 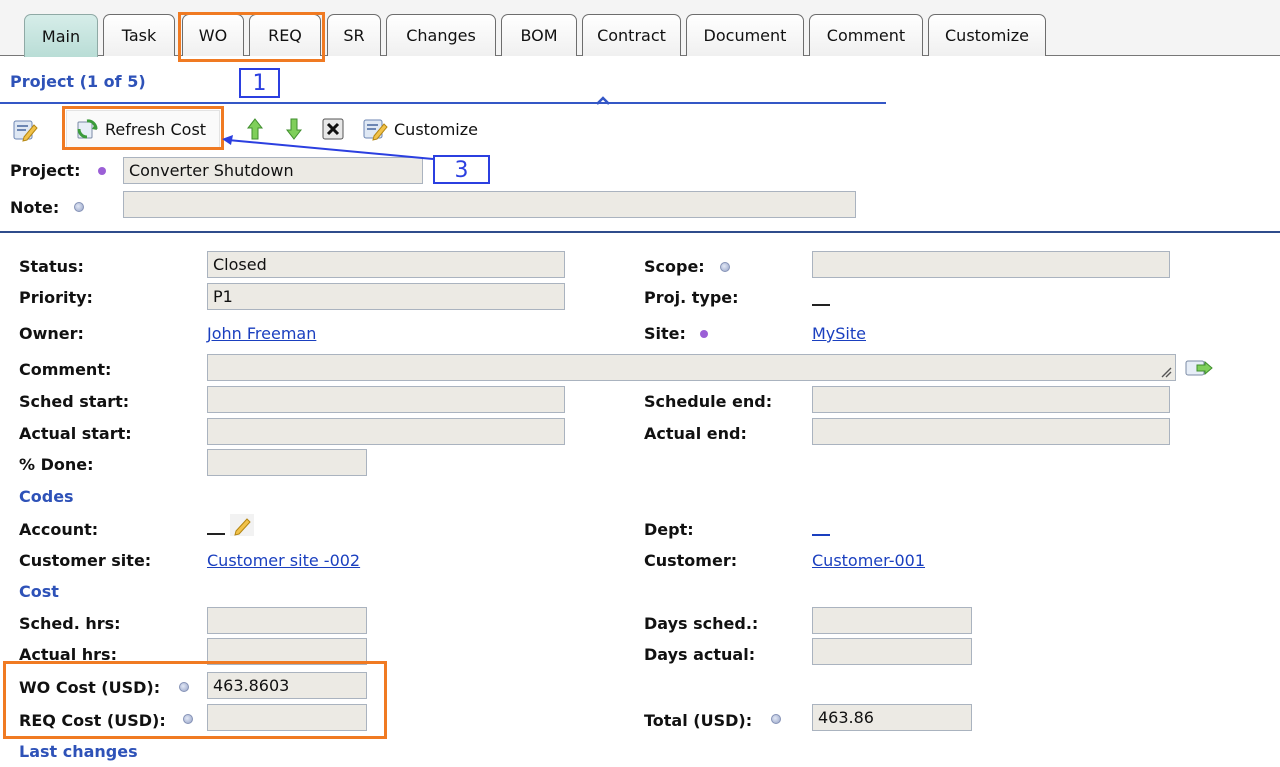 What do you see at coordinates (868, 560) in the screenshot?
I see `customer-link: Customer-001` at bounding box center [868, 560].